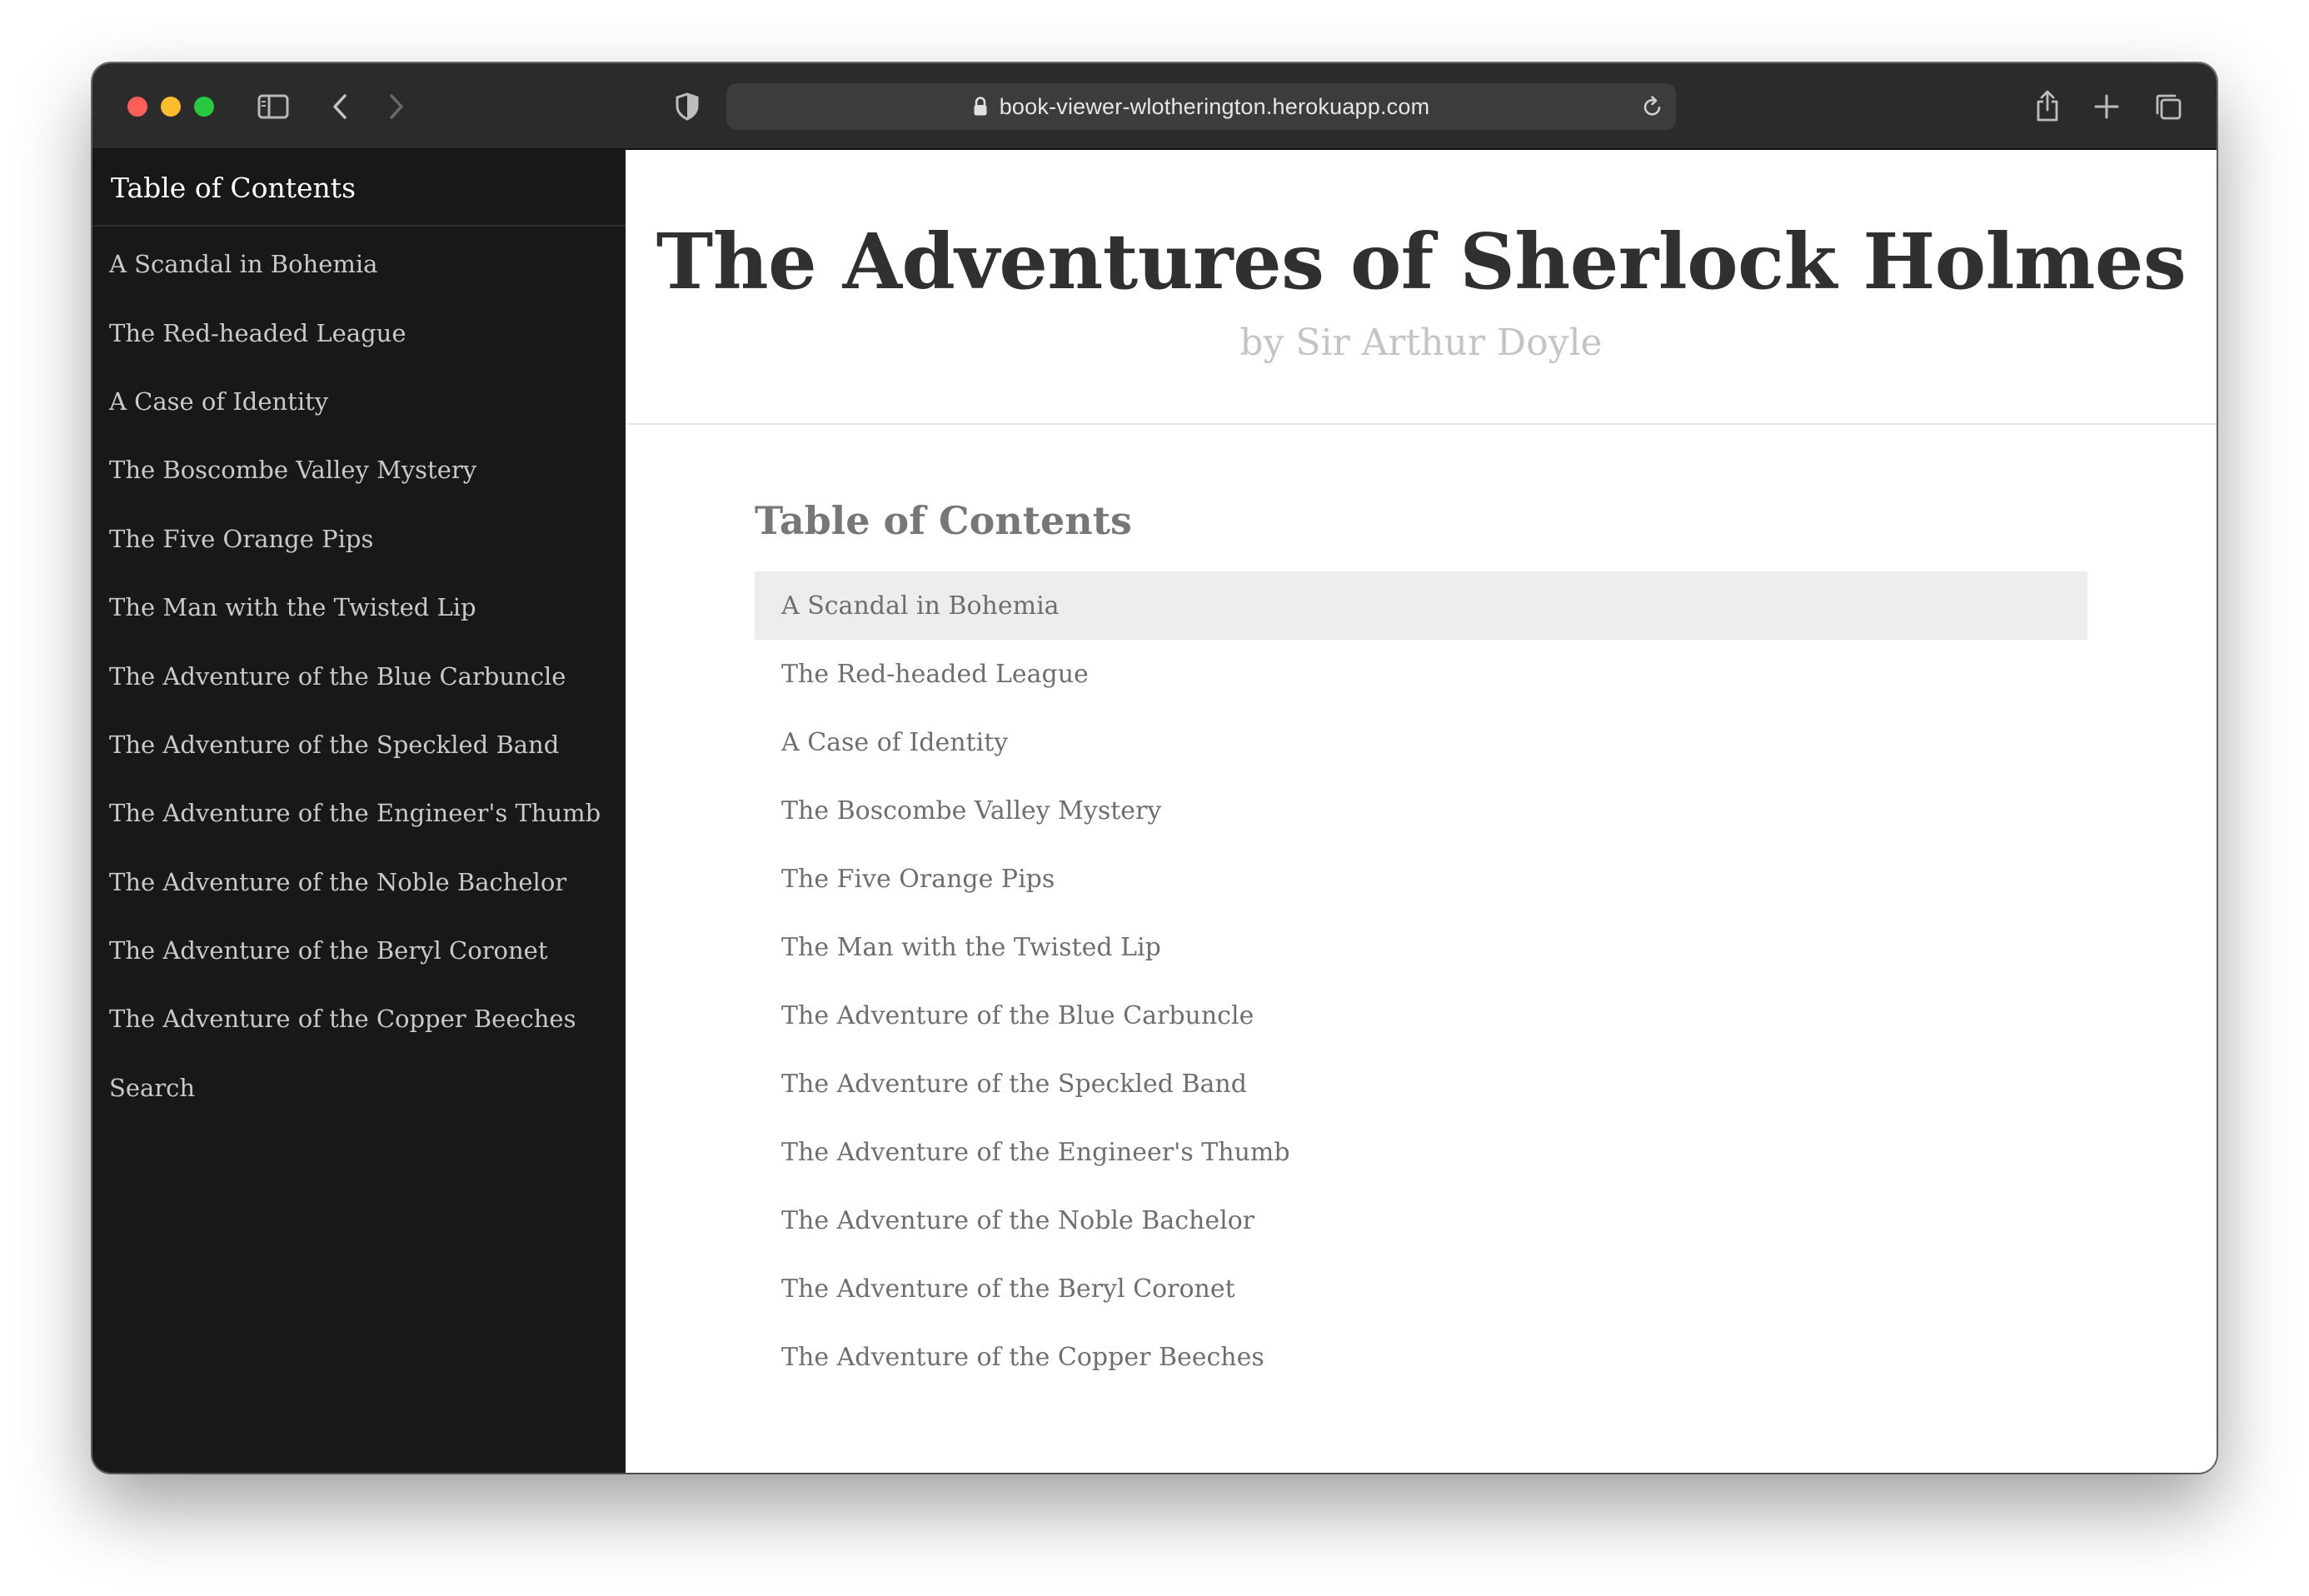 Image resolution: width=2309 pixels, height=1596 pixels. What do you see at coordinates (359, 1088) in the screenshot?
I see `sidebar-item-search: Search` at bounding box center [359, 1088].